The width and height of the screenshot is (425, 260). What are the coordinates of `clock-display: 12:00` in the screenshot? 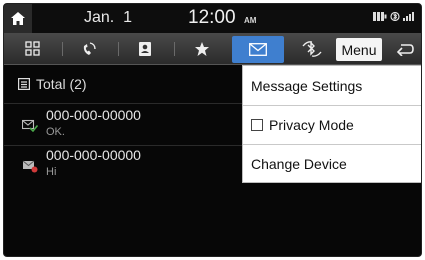 It's located at (212, 17).